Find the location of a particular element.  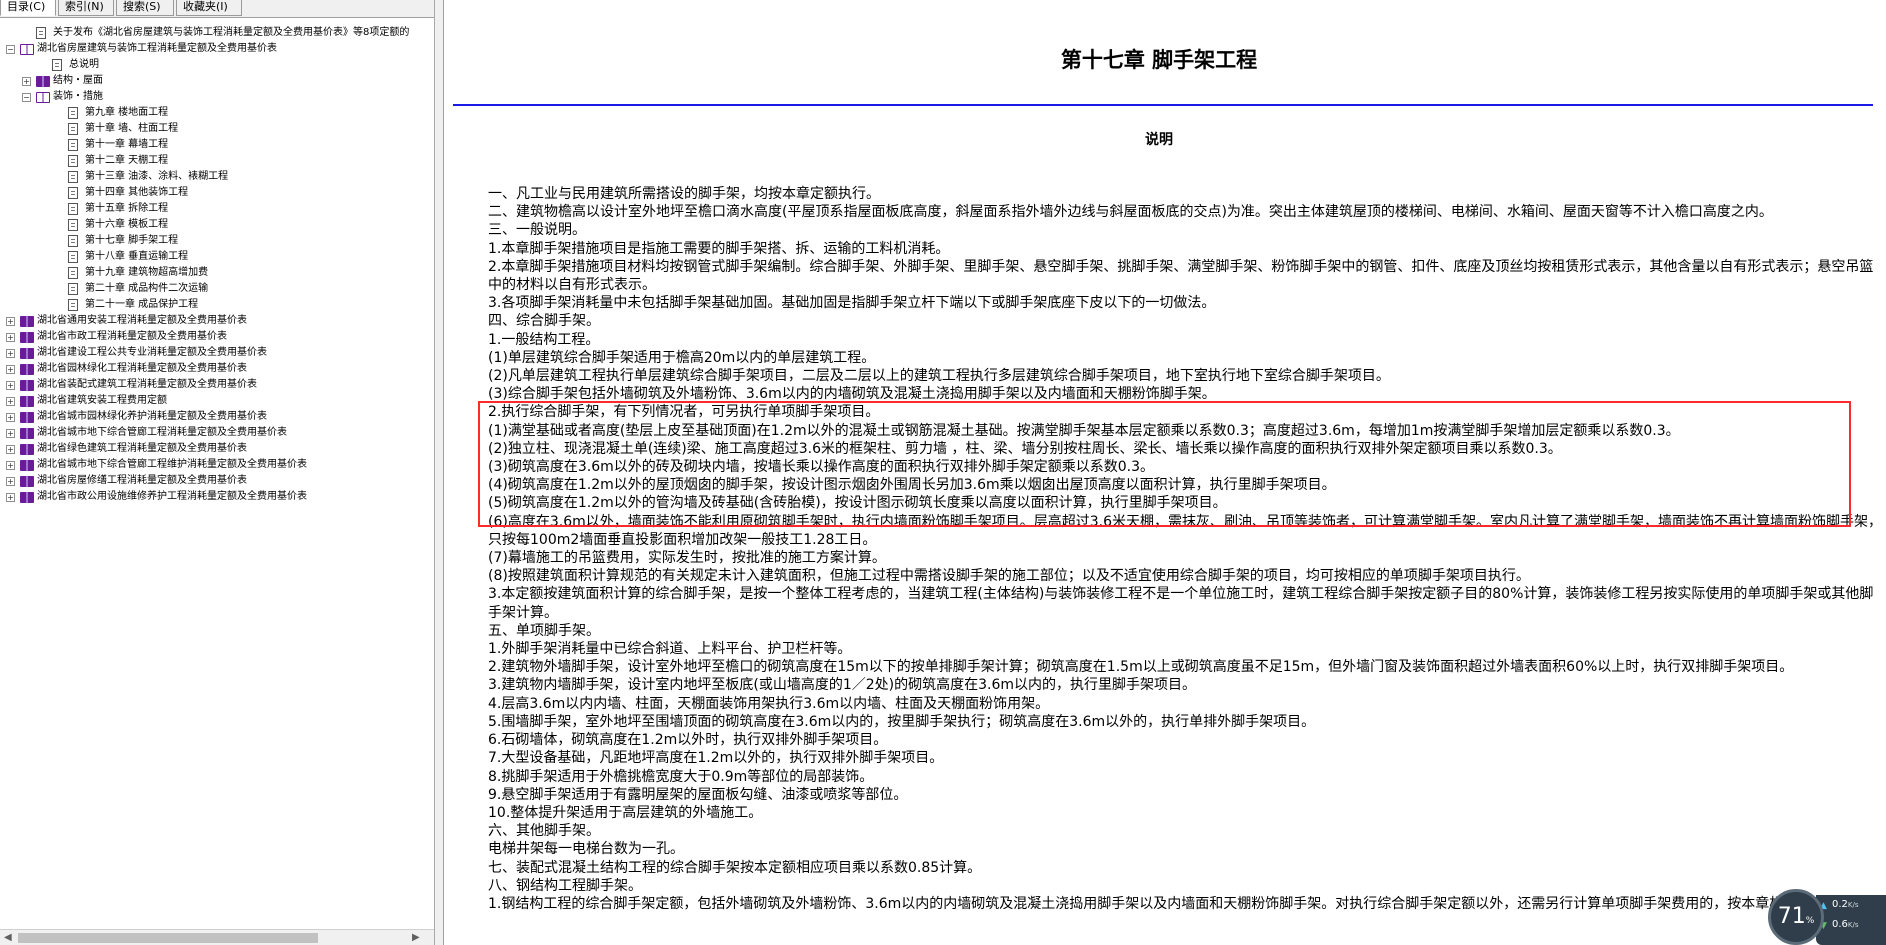

tree-item: + 湖北省建筑安装工程费用定额 is located at coordinates (217, 401).